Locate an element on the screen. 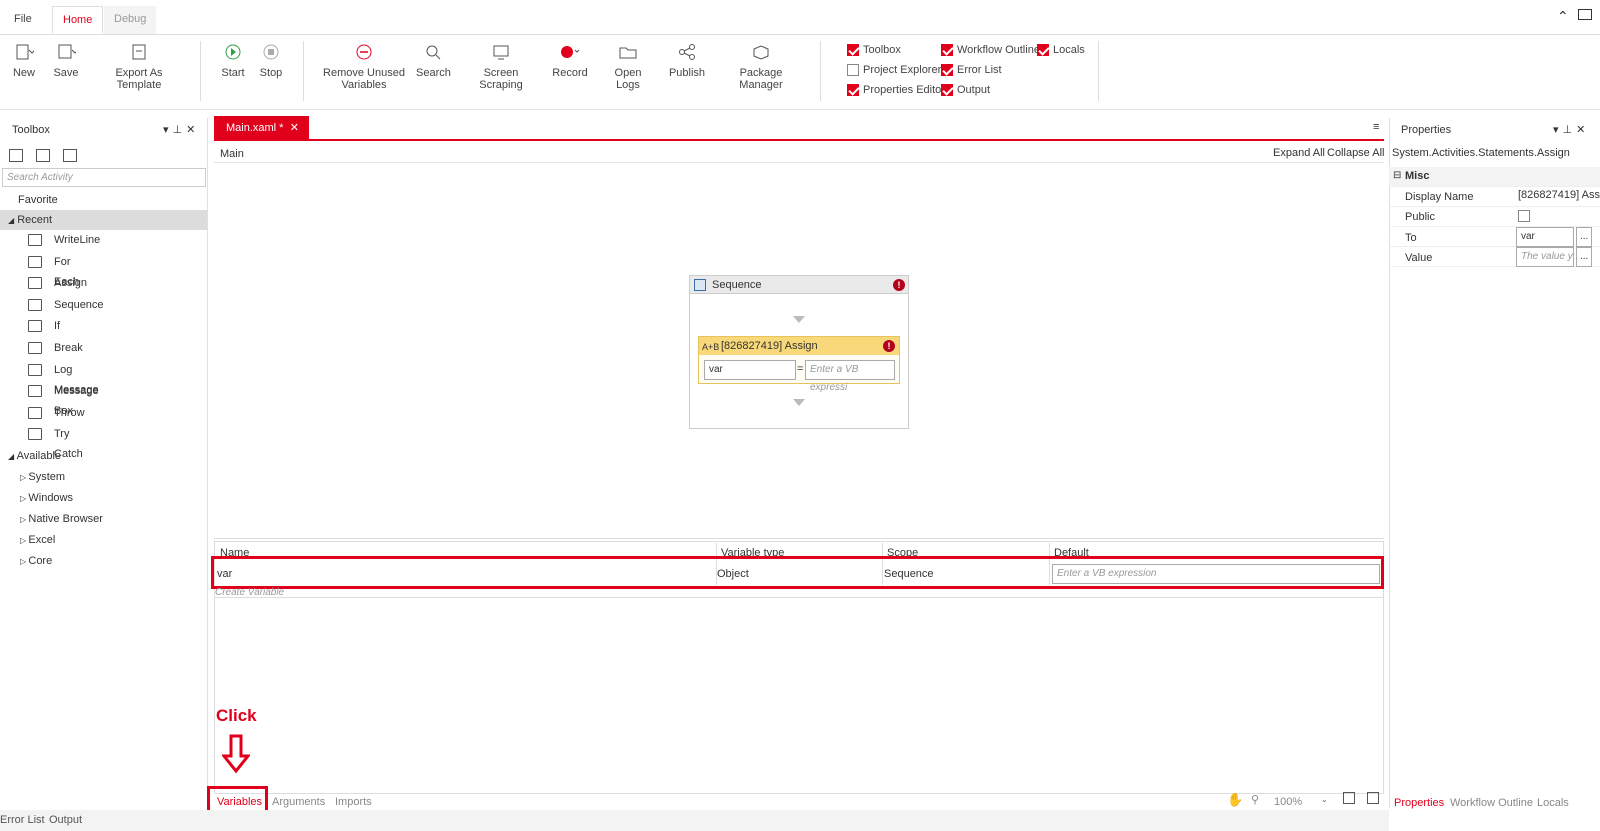  new-button: New is located at coordinates (24, 61).